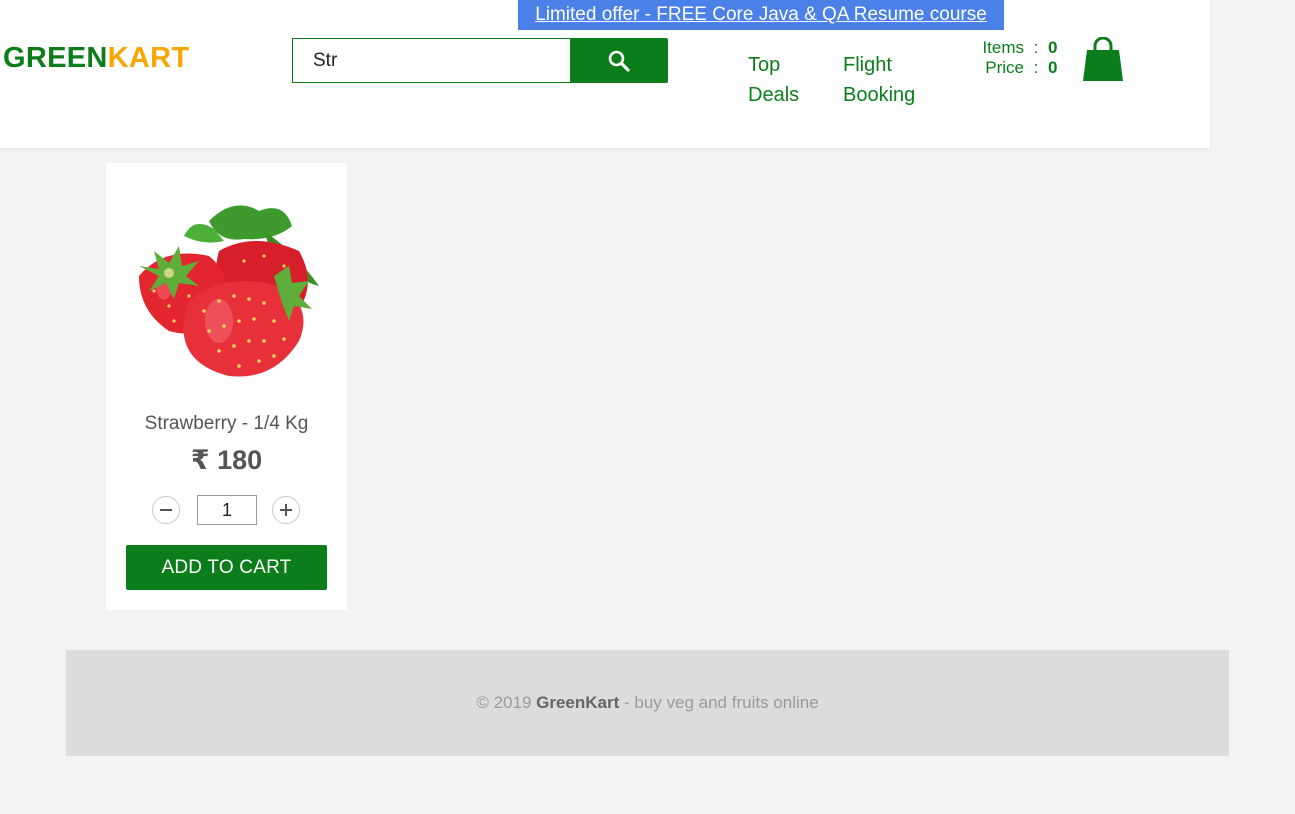  What do you see at coordinates (578, 702) in the screenshot?
I see `footer-brand: GreenKart` at bounding box center [578, 702].